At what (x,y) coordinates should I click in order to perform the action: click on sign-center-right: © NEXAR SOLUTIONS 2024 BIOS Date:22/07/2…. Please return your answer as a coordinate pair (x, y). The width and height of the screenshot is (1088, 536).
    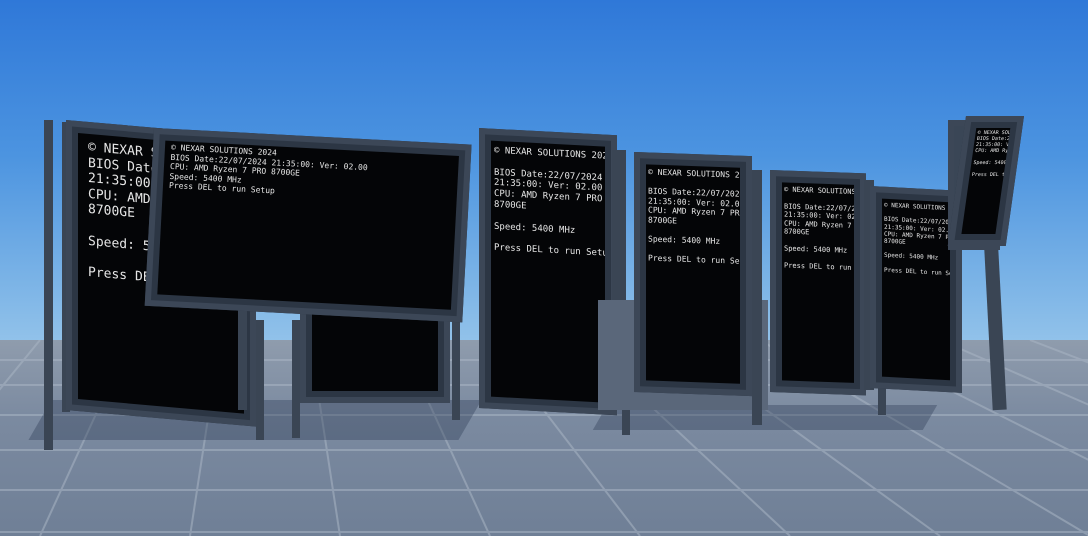
    Looking at the image, I should click on (693, 274).